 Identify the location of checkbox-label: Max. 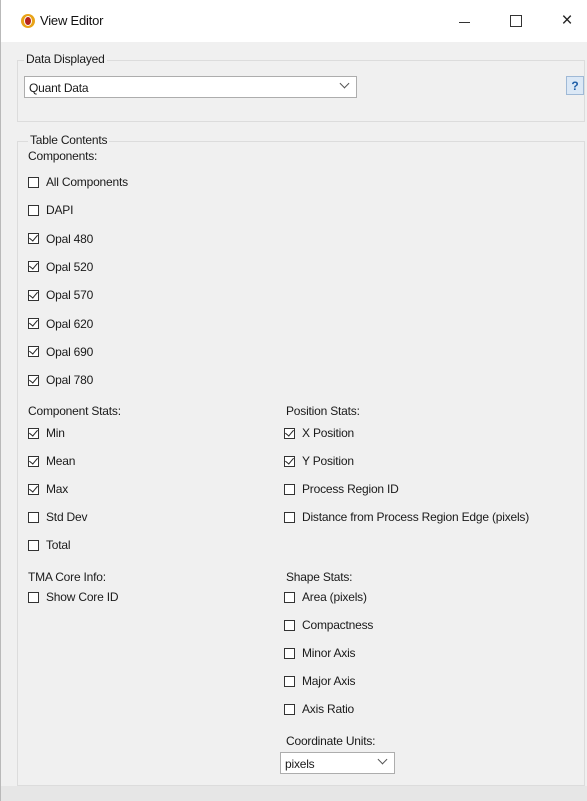
(57, 489).